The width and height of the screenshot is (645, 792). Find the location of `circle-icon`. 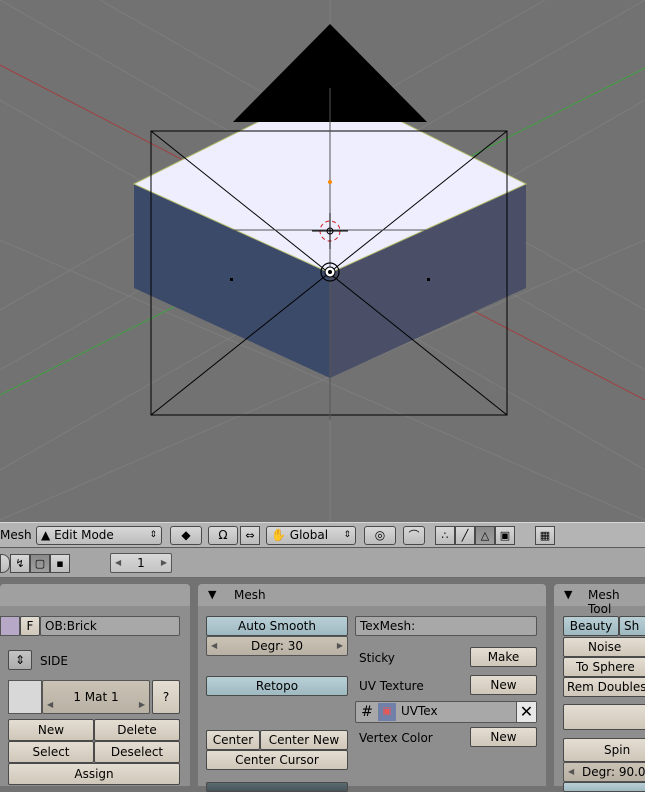

circle-icon is located at coordinates (5, 563).